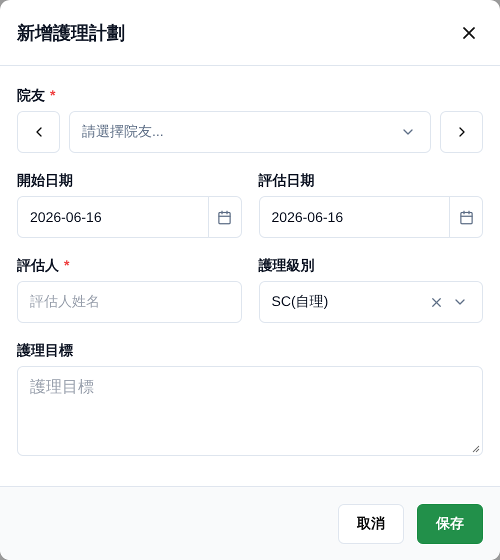  I want to click on dialog-title: 新增護理計劃, so click(71, 33).